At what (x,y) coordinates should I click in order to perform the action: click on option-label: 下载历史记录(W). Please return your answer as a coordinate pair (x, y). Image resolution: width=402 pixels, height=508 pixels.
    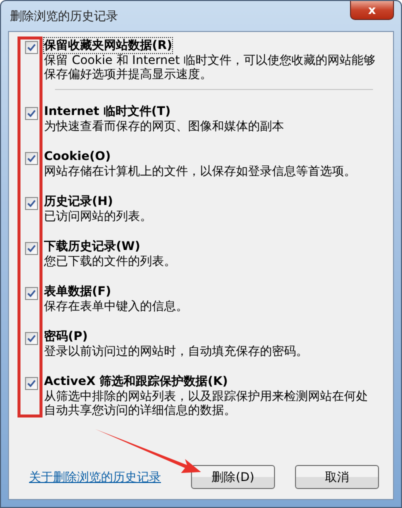
    Looking at the image, I should click on (92, 246).